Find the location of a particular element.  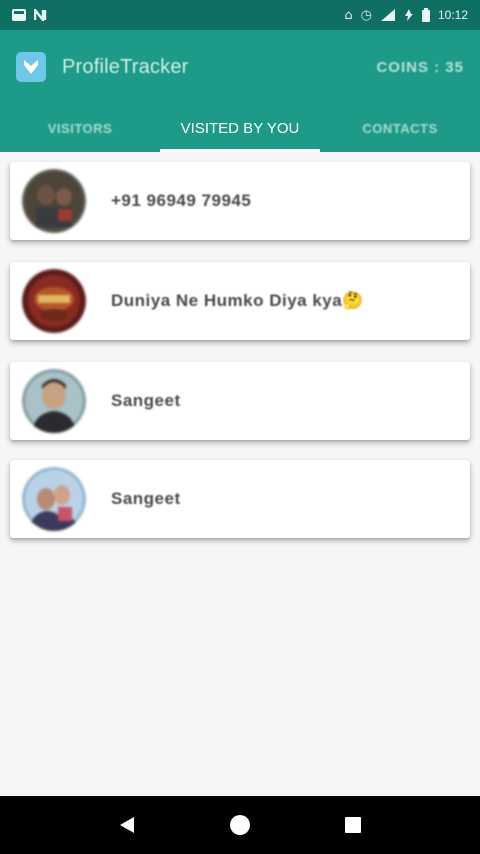

tab-contacts: CONTACTS is located at coordinates (400, 128).